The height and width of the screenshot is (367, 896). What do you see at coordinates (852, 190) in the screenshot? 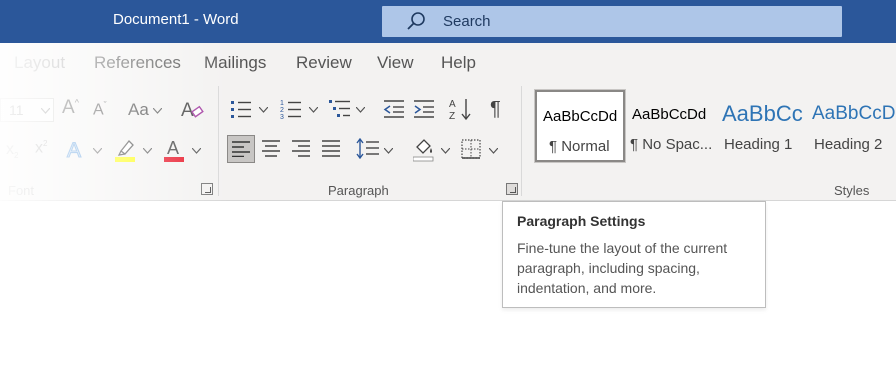
I see `styles-group-label: Styles` at bounding box center [852, 190].